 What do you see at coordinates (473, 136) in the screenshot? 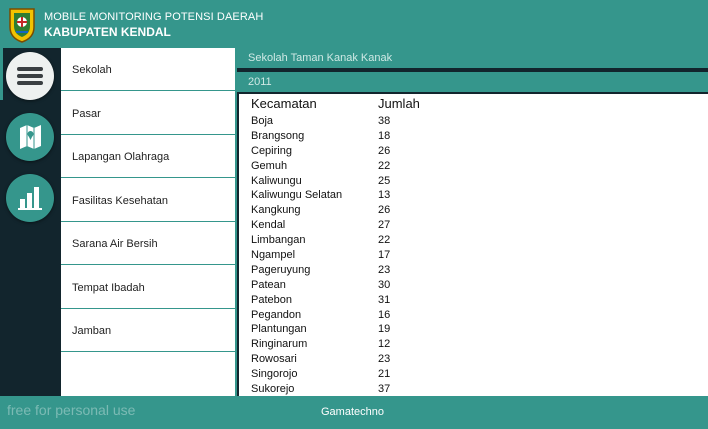
I see `table-row: Brangsong 18` at bounding box center [473, 136].